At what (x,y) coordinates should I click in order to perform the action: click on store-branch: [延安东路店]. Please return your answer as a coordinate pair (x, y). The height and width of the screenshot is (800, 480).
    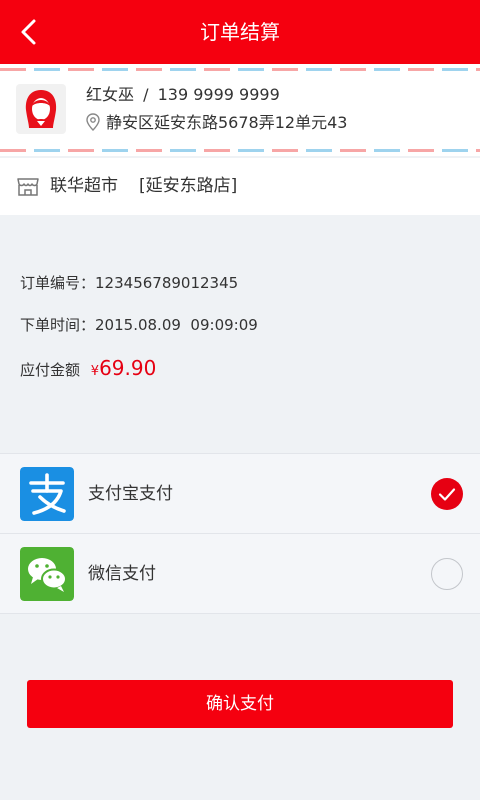
    Looking at the image, I should click on (188, 186).